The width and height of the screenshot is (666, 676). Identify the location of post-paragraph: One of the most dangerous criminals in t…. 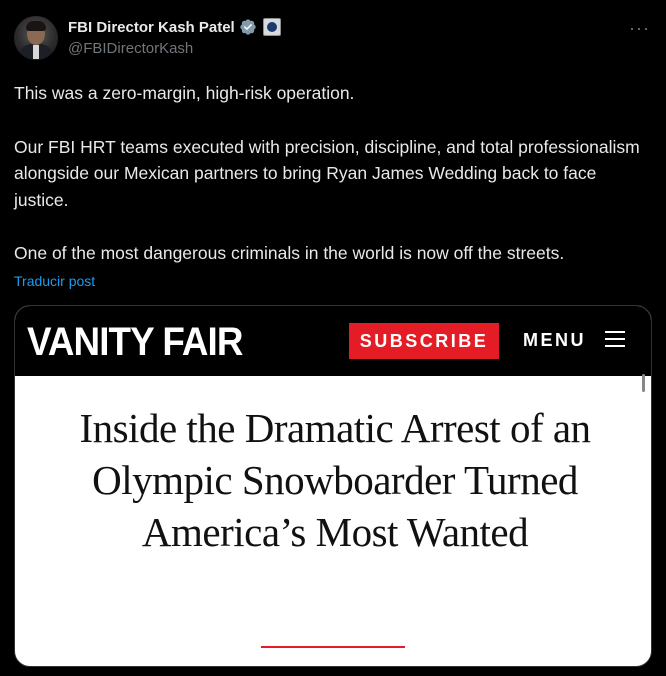
(289, 253).